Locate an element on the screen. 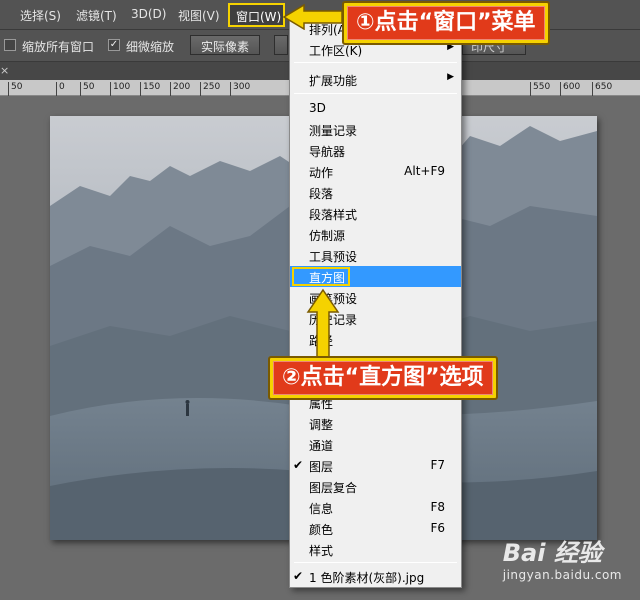 The image size is (640, 600). menu-item-paragraph-styles: 段落样式 is located at coordinates (375, 213).